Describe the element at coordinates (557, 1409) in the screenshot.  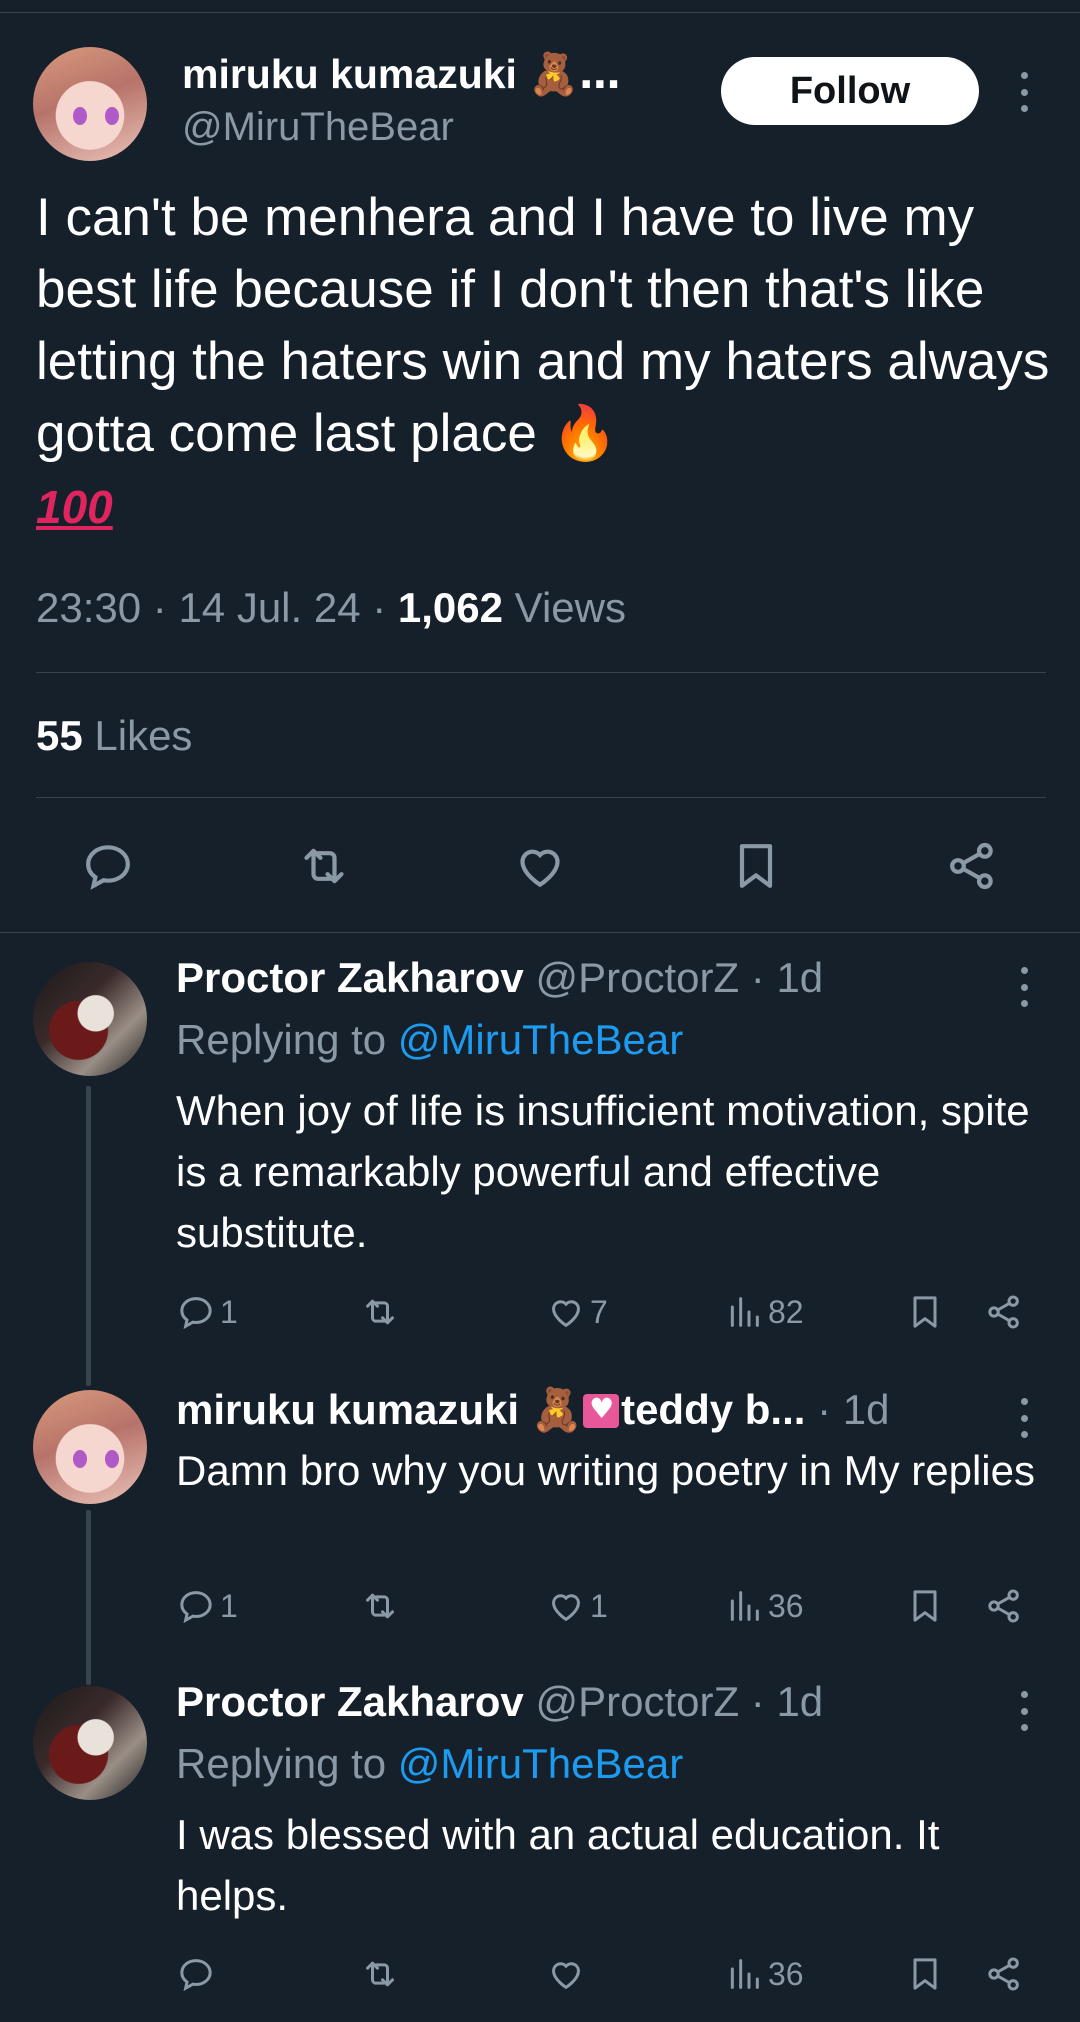
I see `teddy-bear-icon: 🧸` at that location.